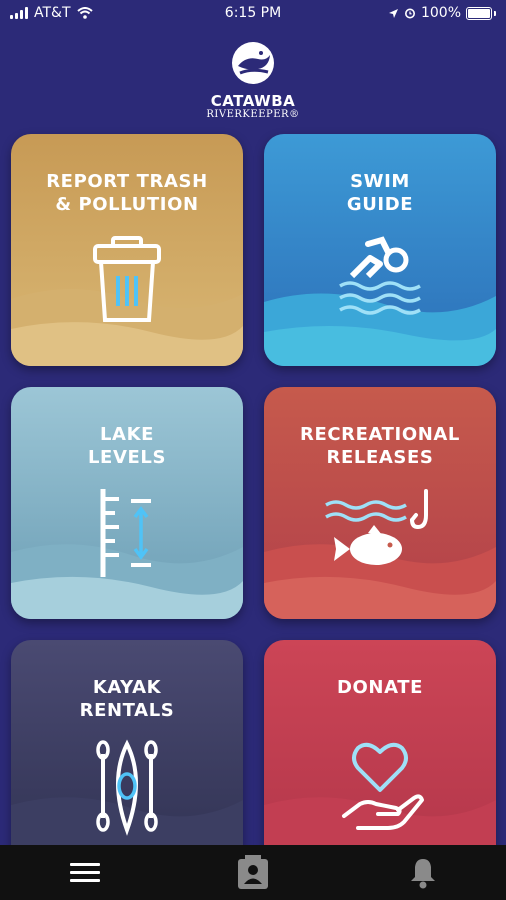 Image resolution: width=506 pixels, height=900 pixels. I want to click on lake-levels-tile: LAKE LEVELS, so click(127, 503).